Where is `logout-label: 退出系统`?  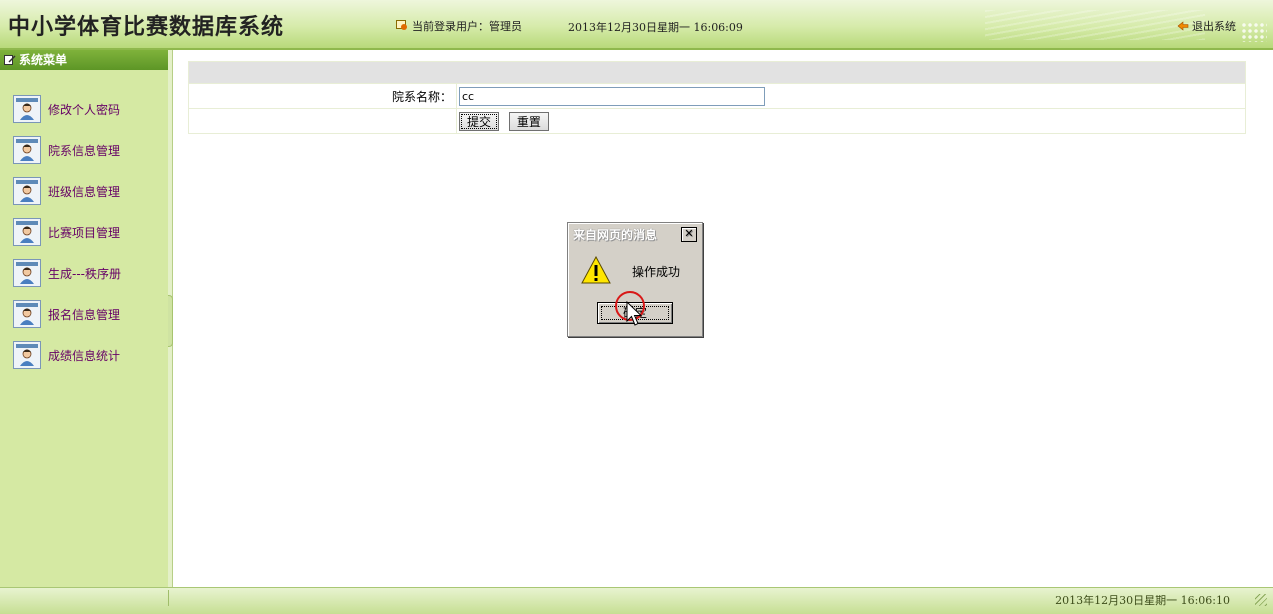 logout-label: 退出系统 is located at coordinates (1214, 26).